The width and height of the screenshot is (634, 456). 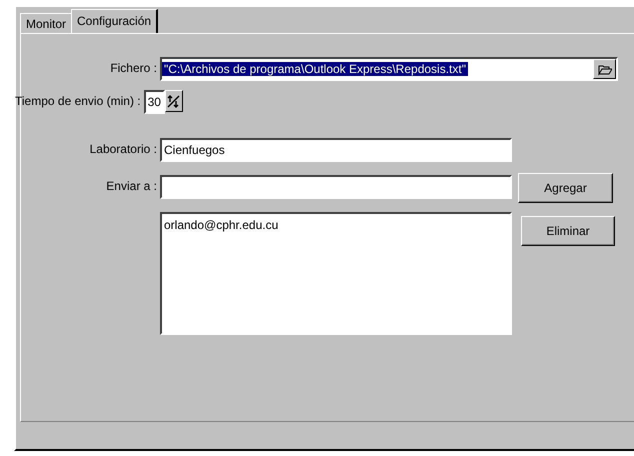 I want to click on tab: Configuración, so click(x=114, y=21).